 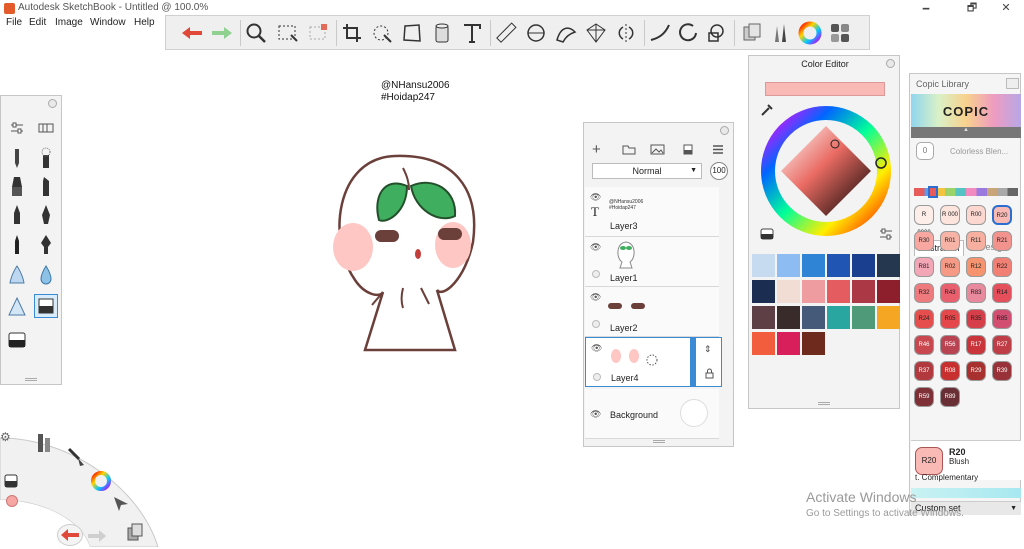 What do you see at coordinates (596, 33) in the screenshot?
I see `perspective-icon` at bounding box center [596, 33].